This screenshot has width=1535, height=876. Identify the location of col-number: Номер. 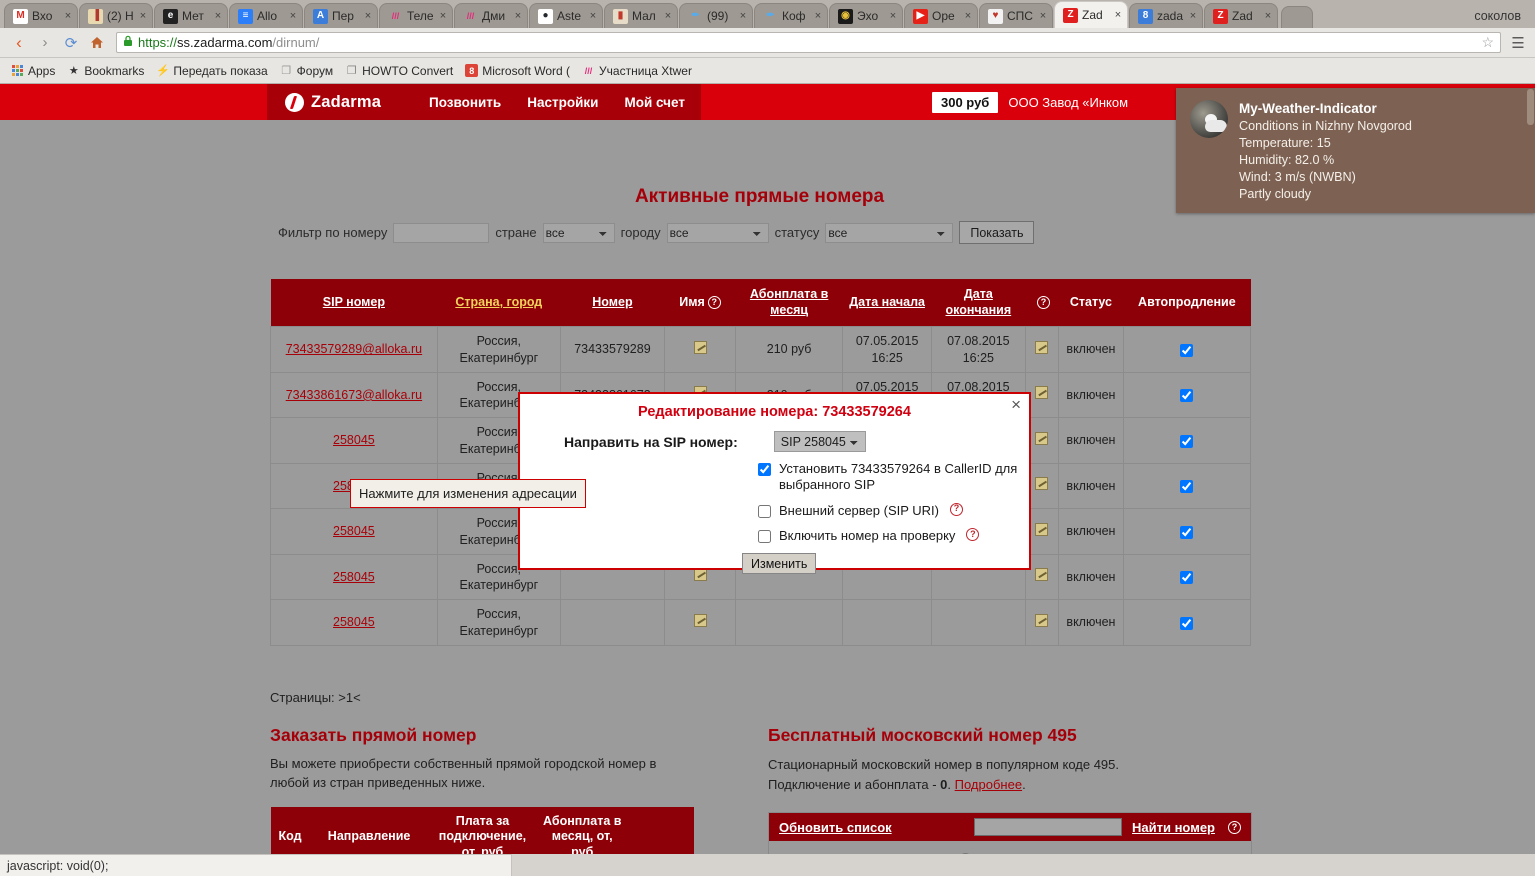
(612, 303).